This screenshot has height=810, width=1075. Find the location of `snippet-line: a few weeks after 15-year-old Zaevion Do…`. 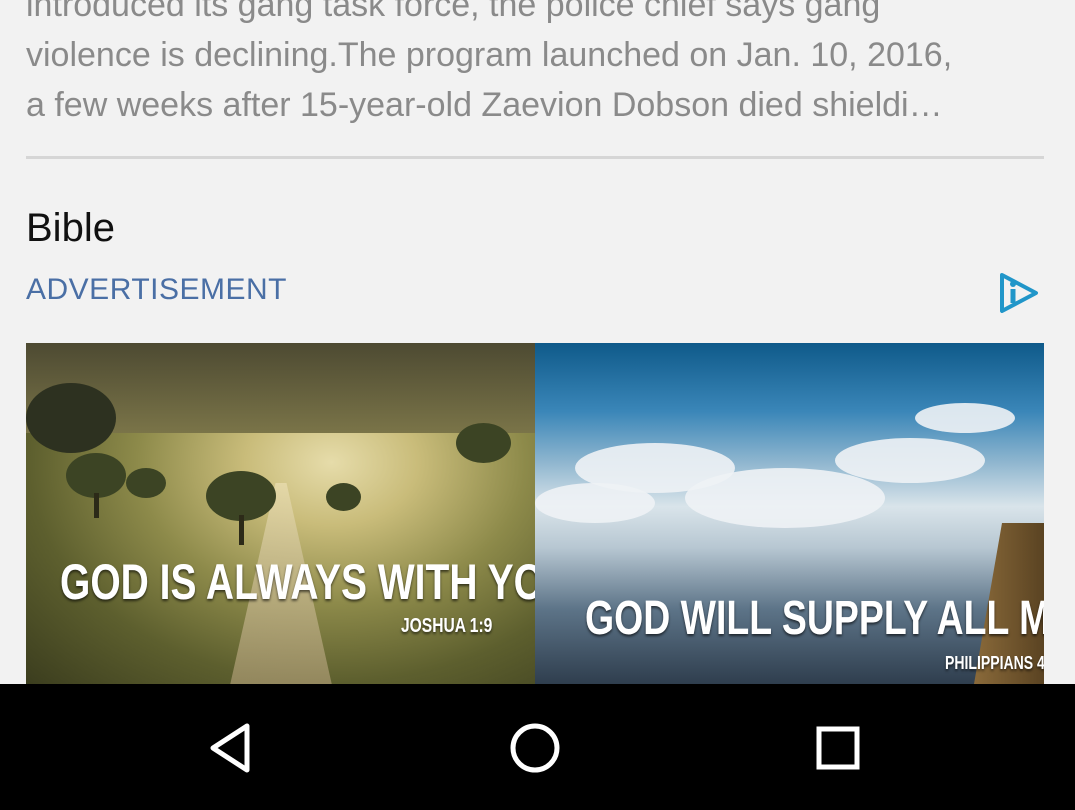

snippet-line: a few weeks after 15-year-old Zaevion Do… is located at coordinates (484, 105).